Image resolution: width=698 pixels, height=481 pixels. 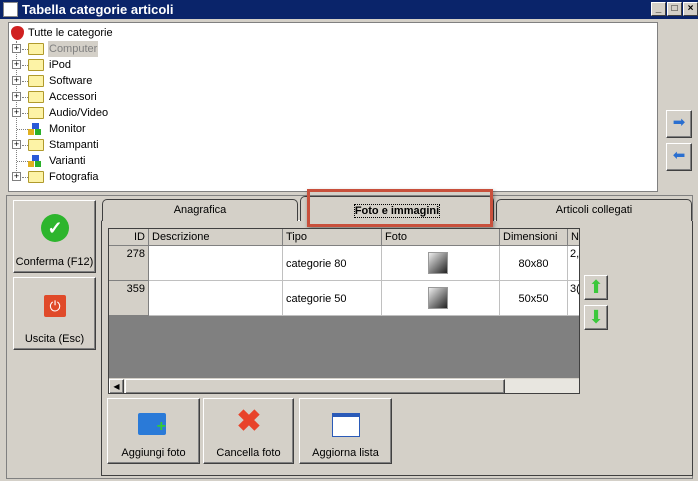 I want to click on checkmark-icon: ✓, so click(x=55, y=228).